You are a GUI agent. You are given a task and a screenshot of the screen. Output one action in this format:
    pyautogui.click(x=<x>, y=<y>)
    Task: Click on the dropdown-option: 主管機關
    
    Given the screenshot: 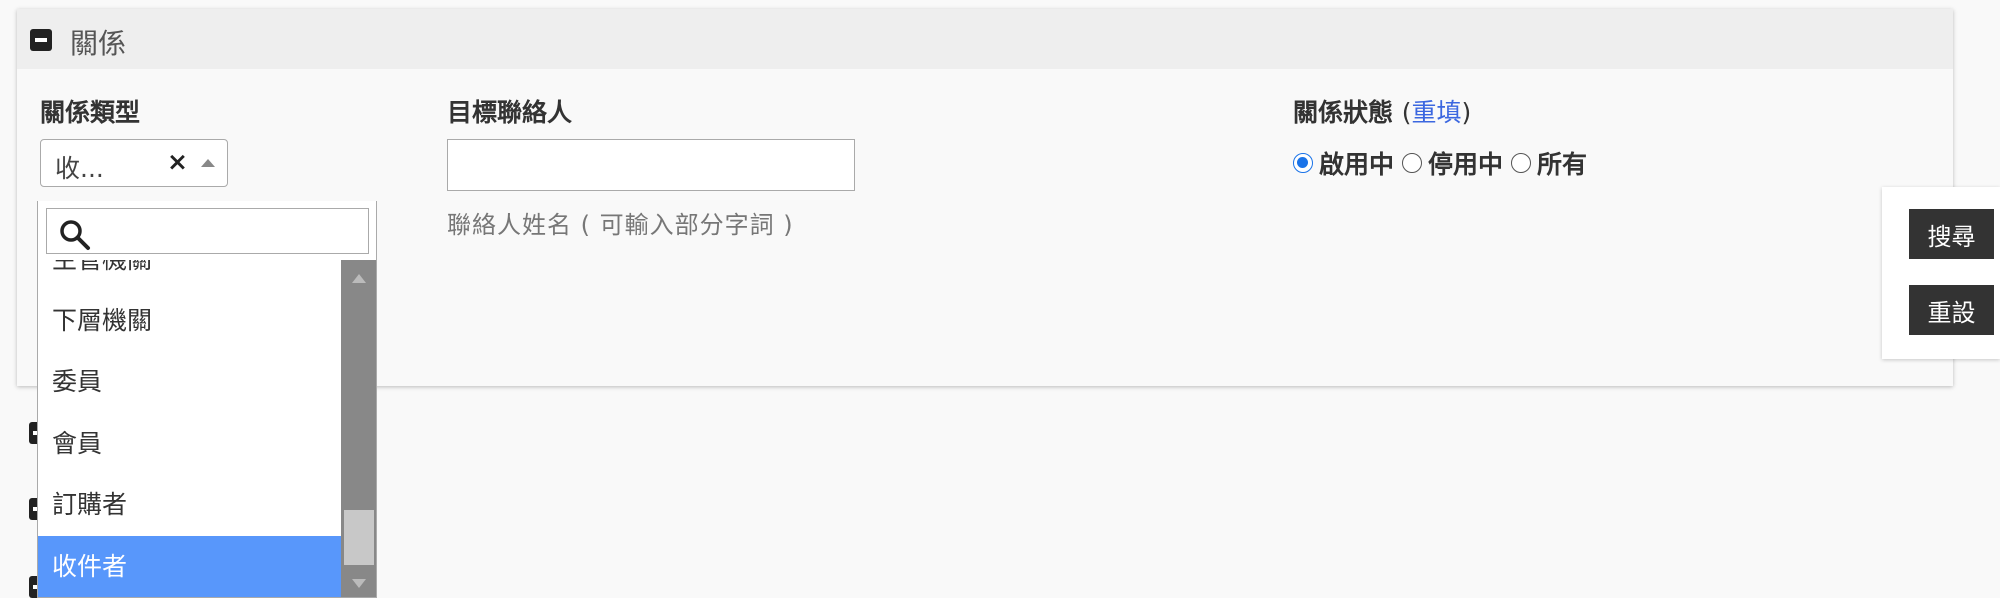 What is the action you would take?
    pyautogui.click(x=189, y=275)
    